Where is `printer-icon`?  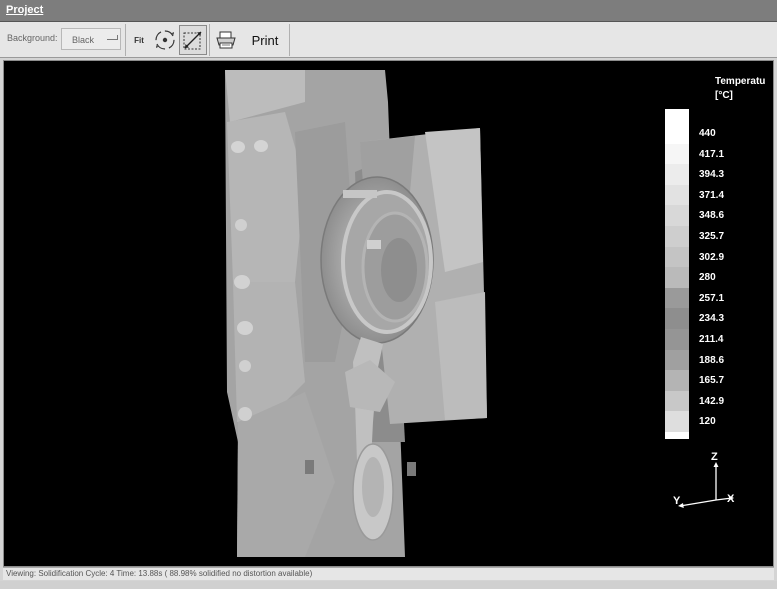 printer-icon is located at coordinates (226, 40).